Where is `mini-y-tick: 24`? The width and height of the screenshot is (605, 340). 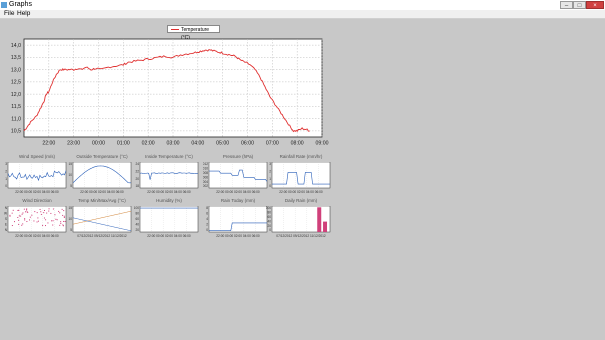
mini-y-tick: 24 is located at coordinates (137, 164).